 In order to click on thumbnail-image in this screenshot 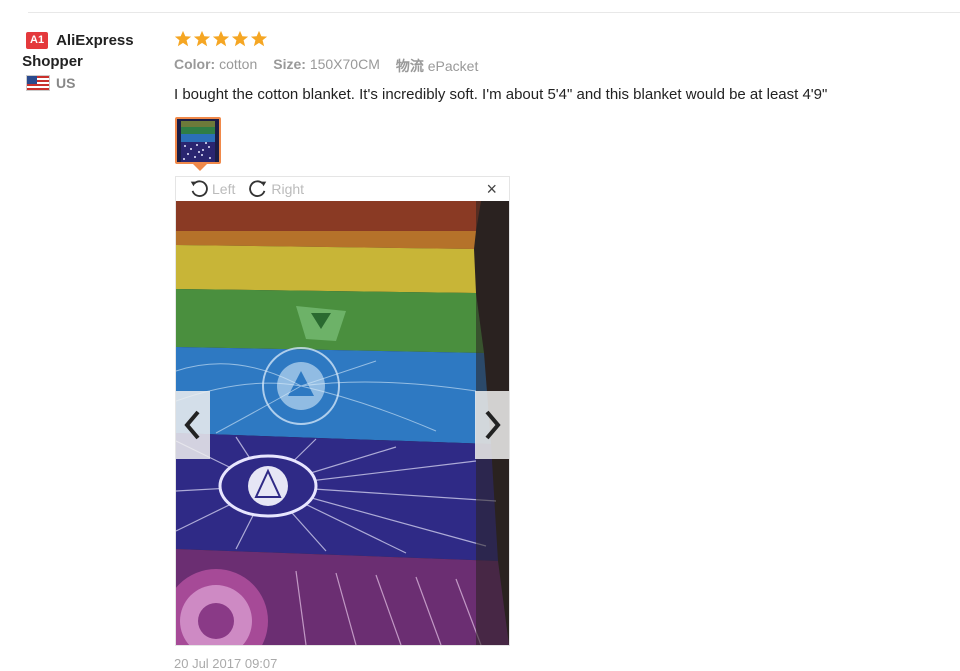, I will do `click(198, 140)`.